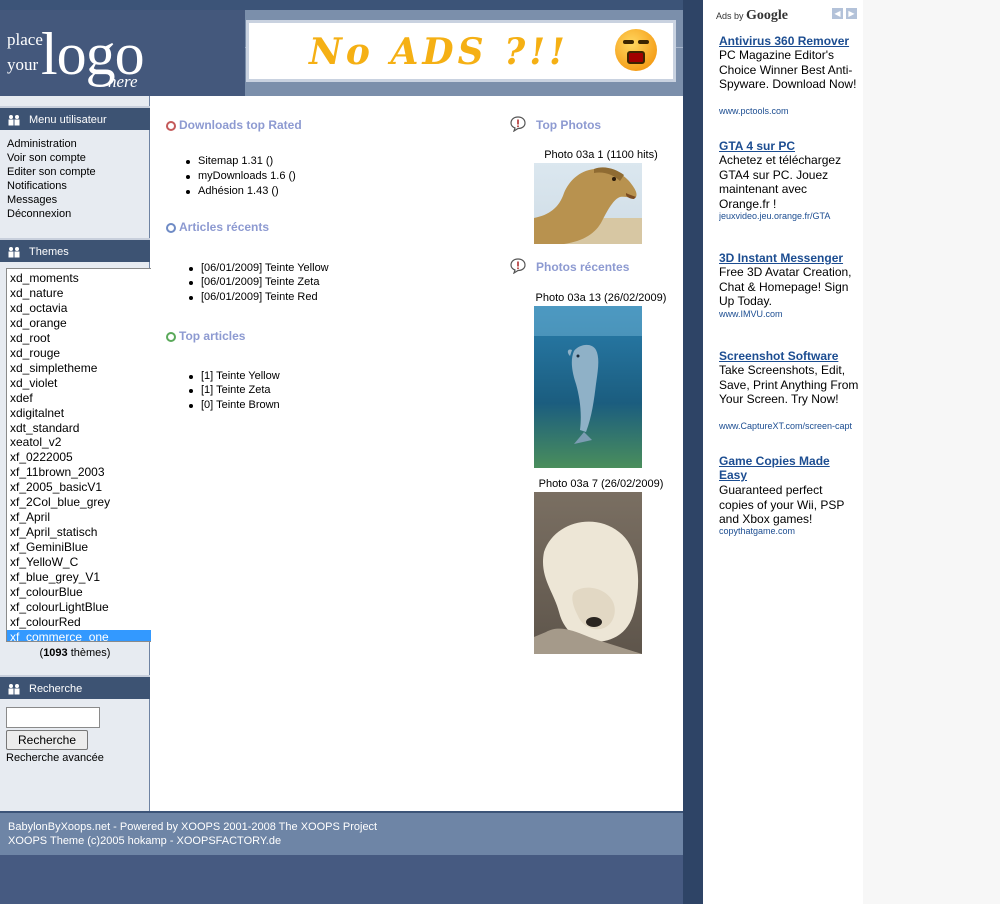  I want to click on theme-option: xdef, so click(79, 398).